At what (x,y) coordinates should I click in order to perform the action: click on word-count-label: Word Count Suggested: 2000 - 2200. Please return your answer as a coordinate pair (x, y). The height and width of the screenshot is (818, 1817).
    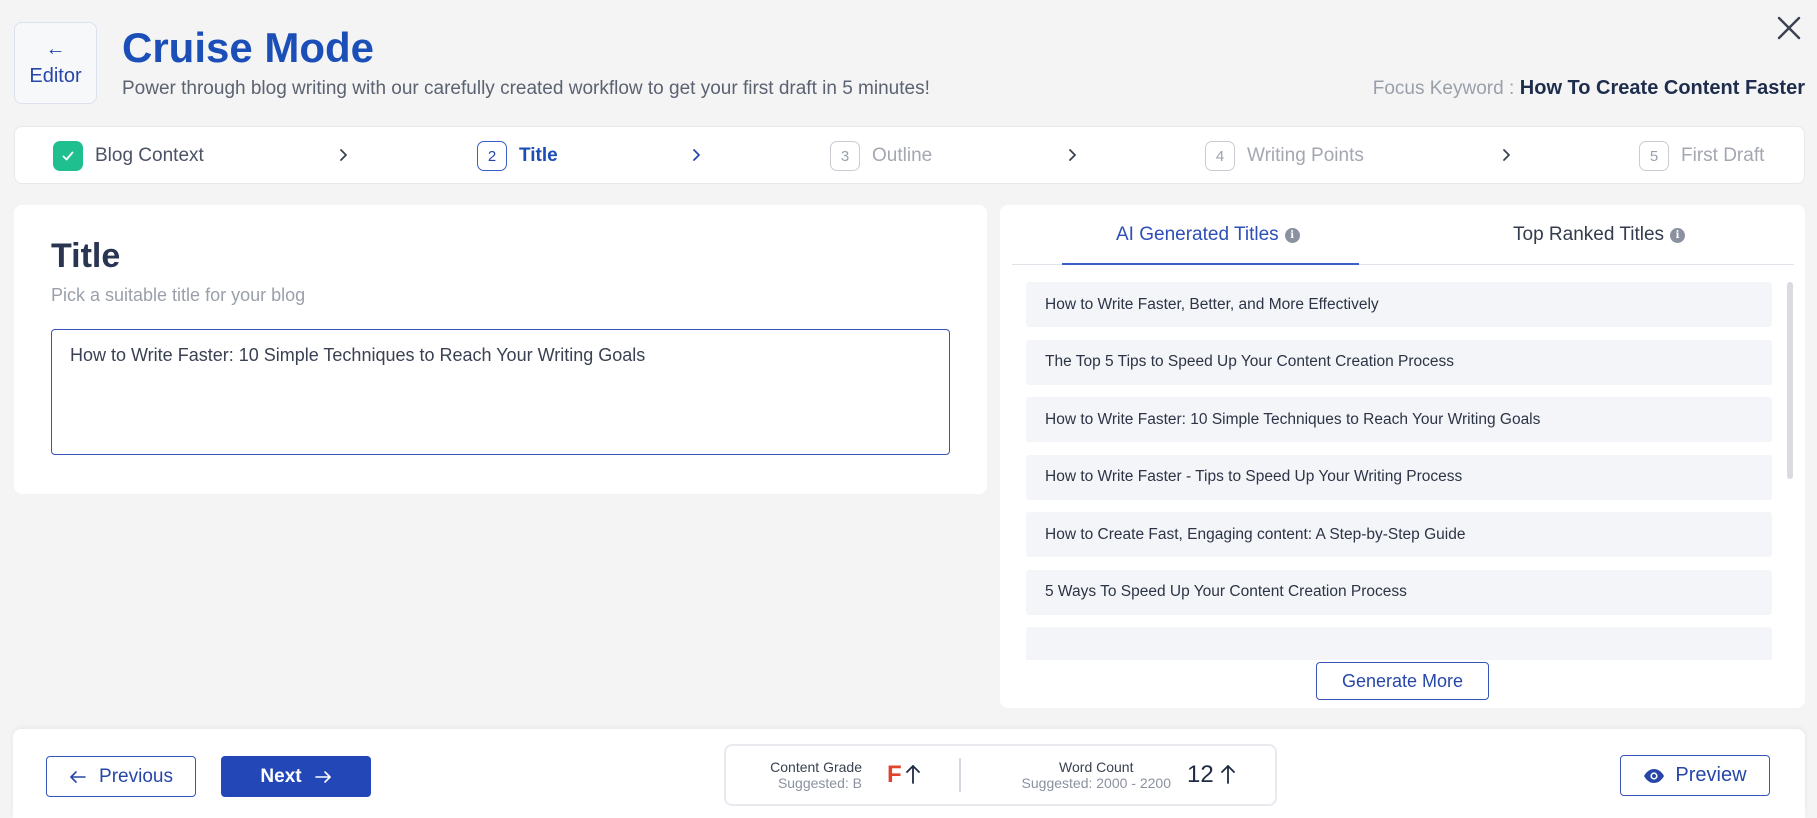
    Looking at the image, I should click on (1096, 775).